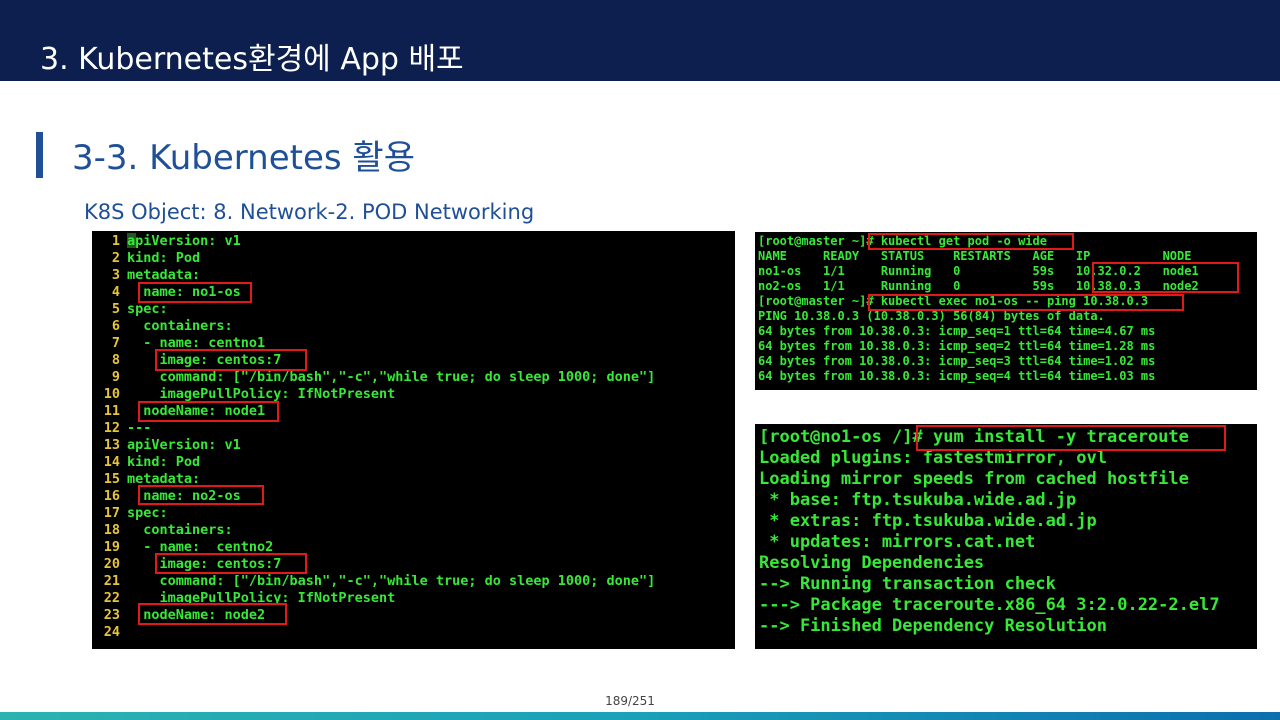 Image resolution: width=1280 pixels, height=720 pixels. I want to click on line-number: 2, so click(115, 258).